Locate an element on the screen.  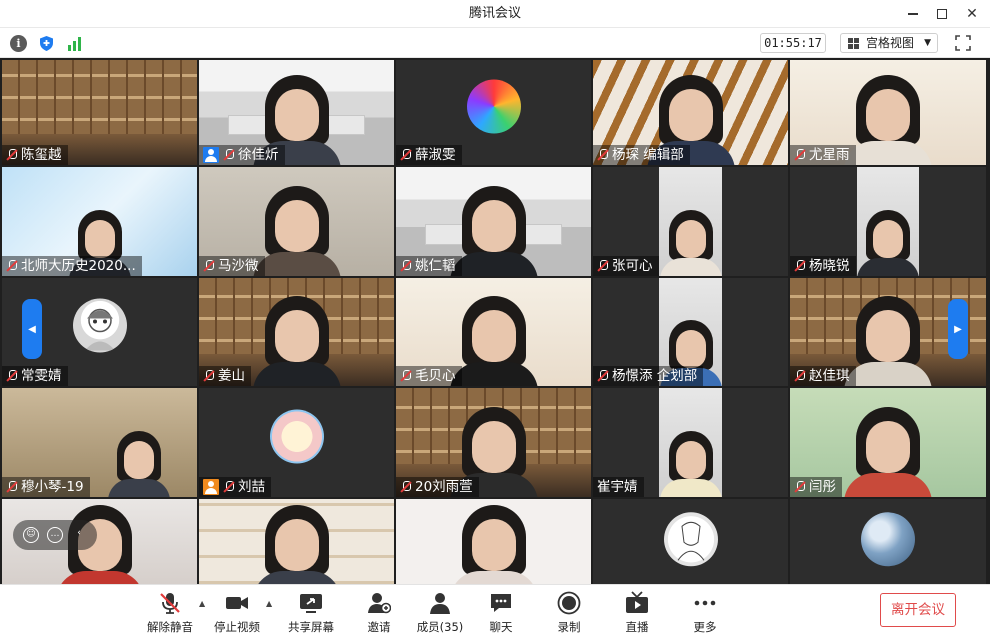
participant-tile: 杨晓锐 is located at coordinates (888, 221).